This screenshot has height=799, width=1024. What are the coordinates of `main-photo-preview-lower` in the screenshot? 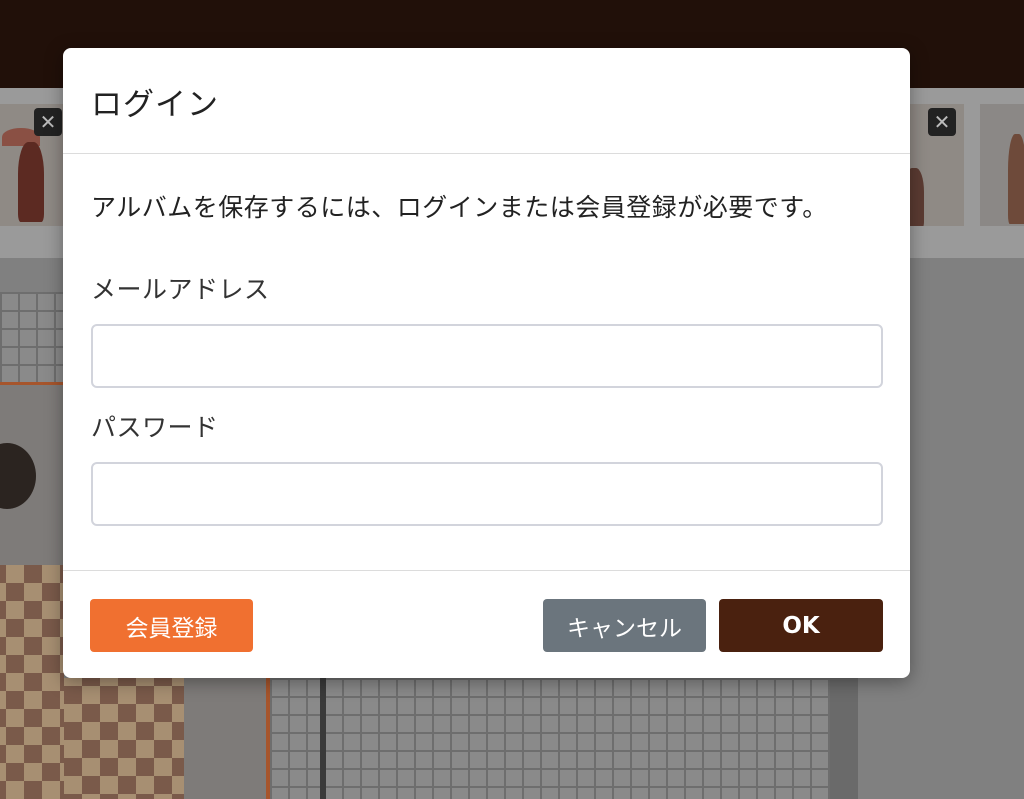 It's located at (166, 738).